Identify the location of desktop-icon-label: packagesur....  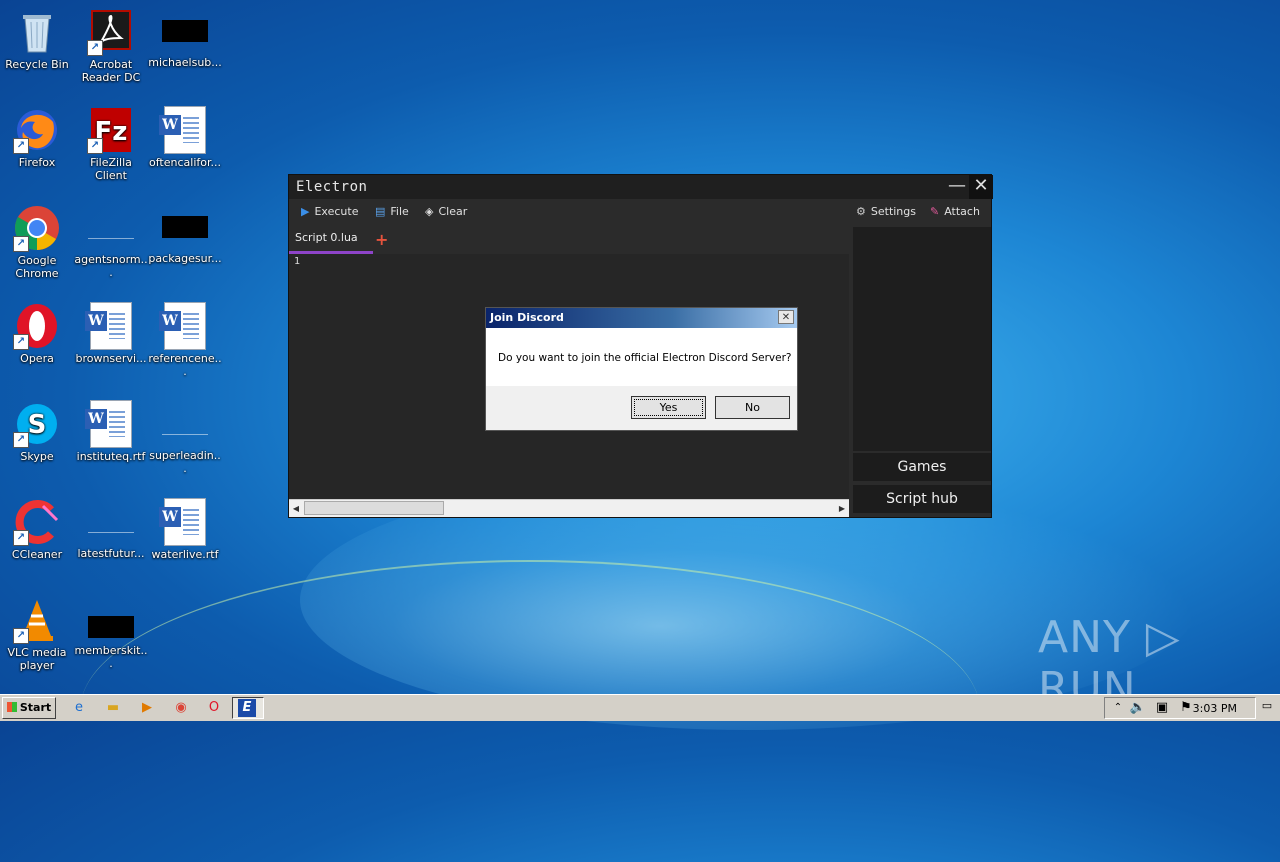
(185, 258).